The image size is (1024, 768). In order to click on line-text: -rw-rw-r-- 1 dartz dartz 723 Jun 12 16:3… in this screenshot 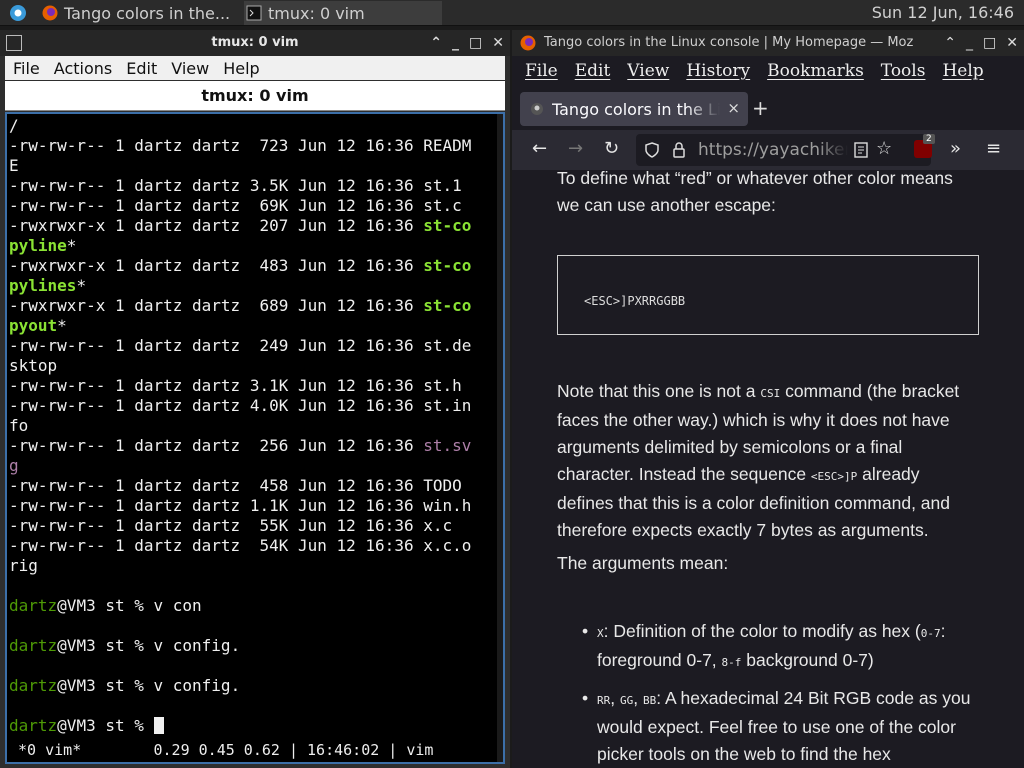, I will do `click(240, 145)`.